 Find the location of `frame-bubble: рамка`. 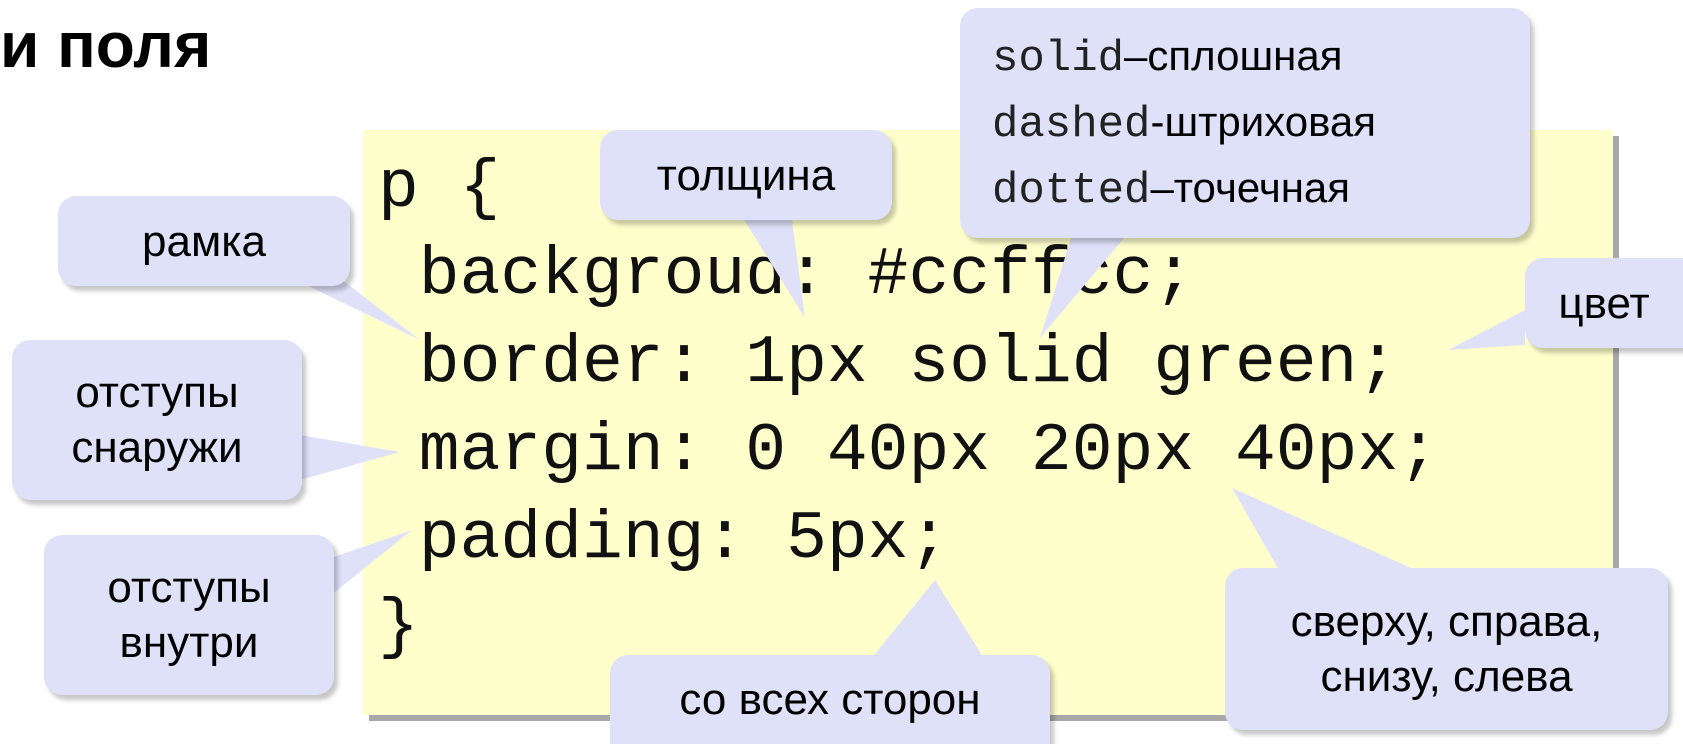

frame-bubble: рамка is located at coordinates (204, 241).